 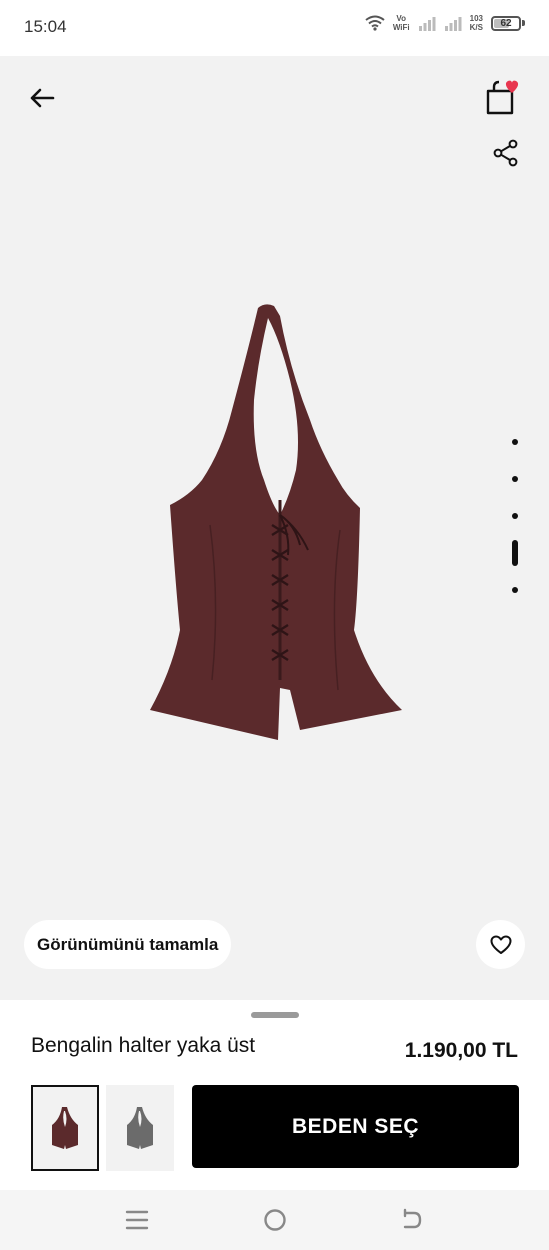 I want to click on home-circle-icon, so click(x=275, y=1220).